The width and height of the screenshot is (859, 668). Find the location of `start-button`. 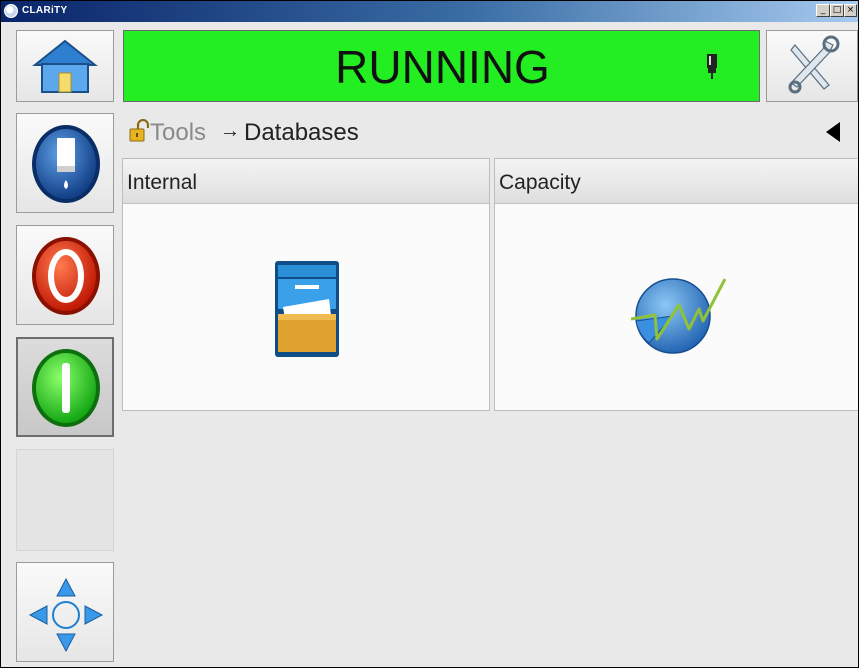

start-button is located at coordinates (65, 387).